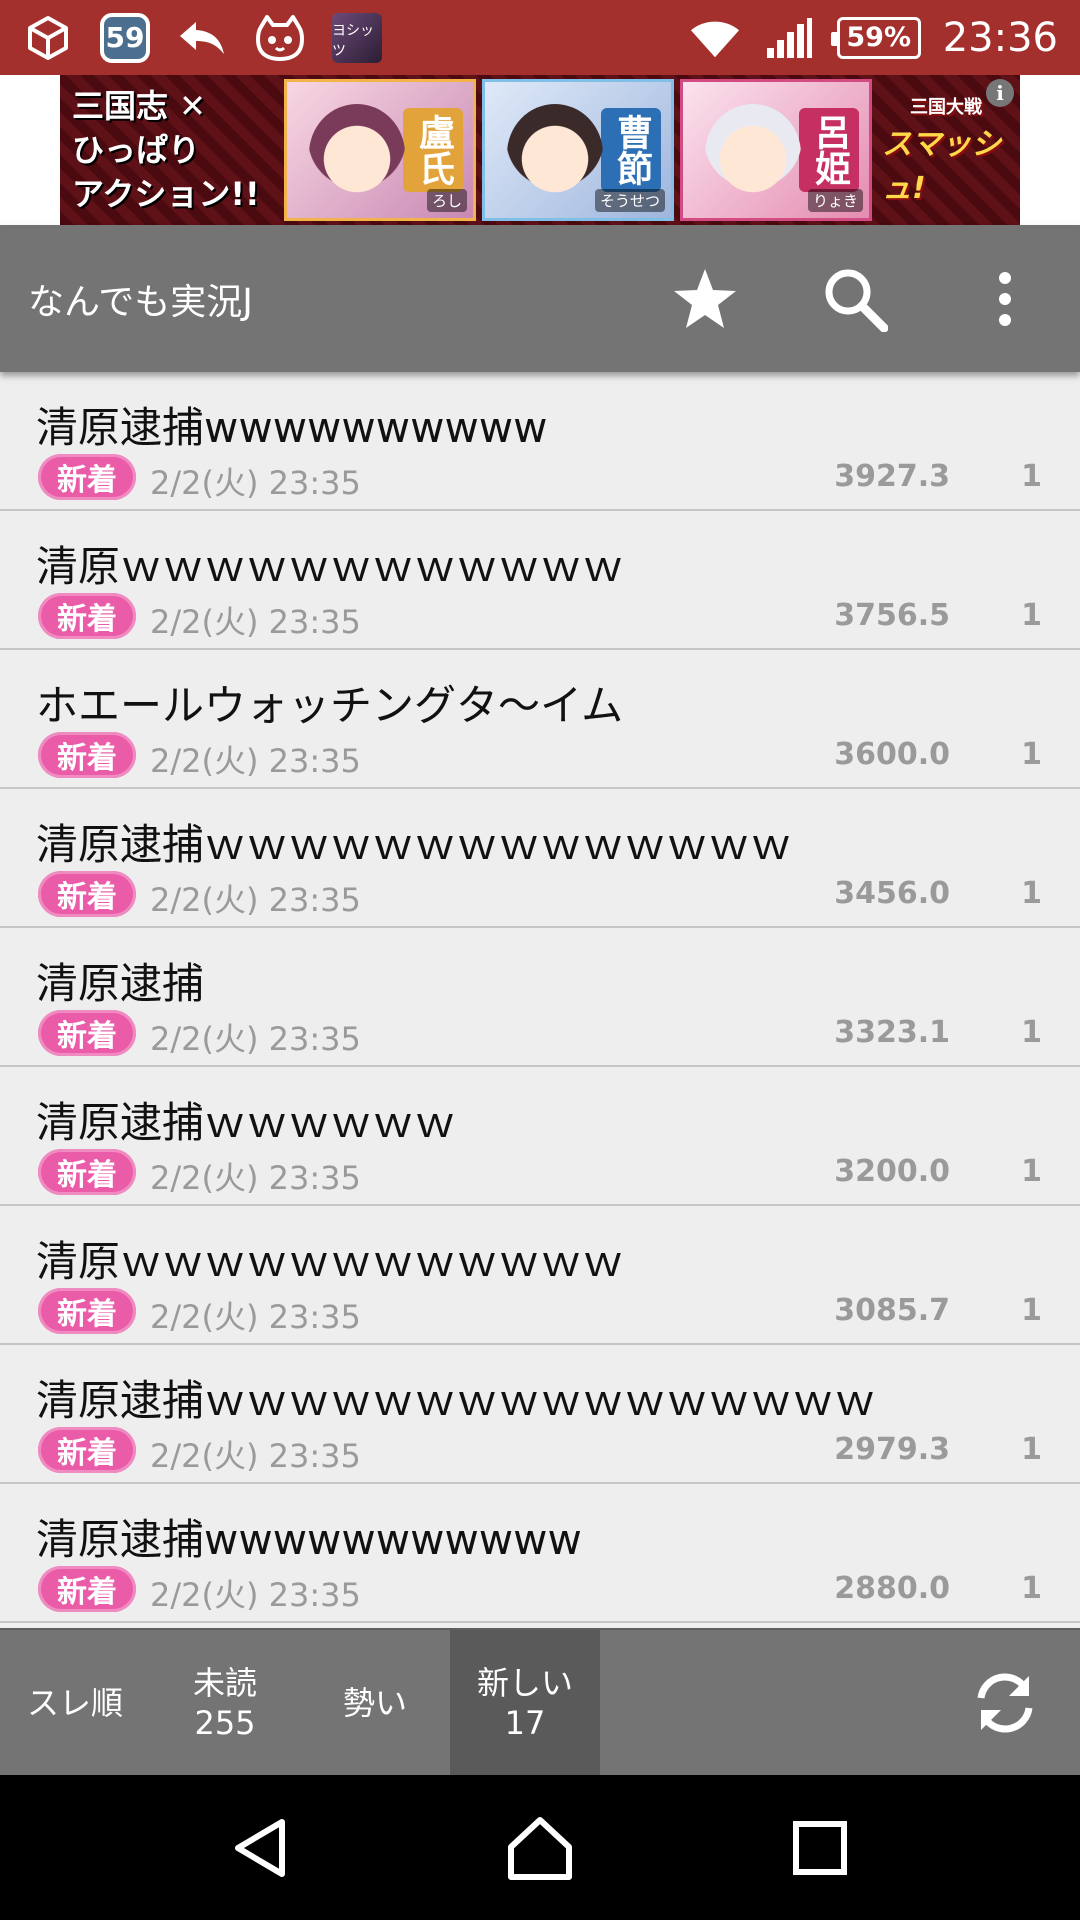 Image resolution: width=1080 pixels, height=1920 pixels. I want to click on tab-momentum: 勢い, so click(375, 1702).